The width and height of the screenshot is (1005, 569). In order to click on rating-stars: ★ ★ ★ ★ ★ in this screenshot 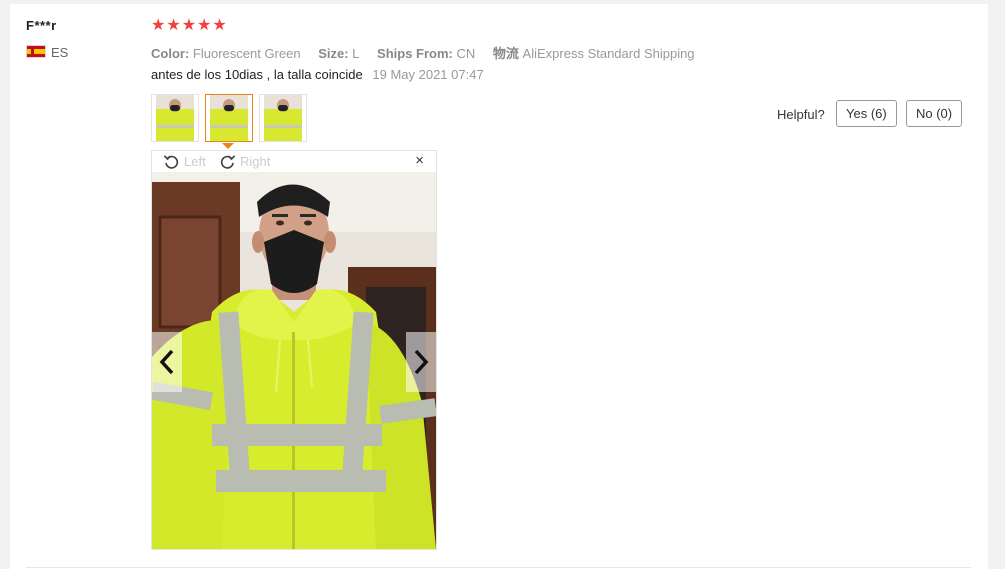, I will do `click(189, 26)`.